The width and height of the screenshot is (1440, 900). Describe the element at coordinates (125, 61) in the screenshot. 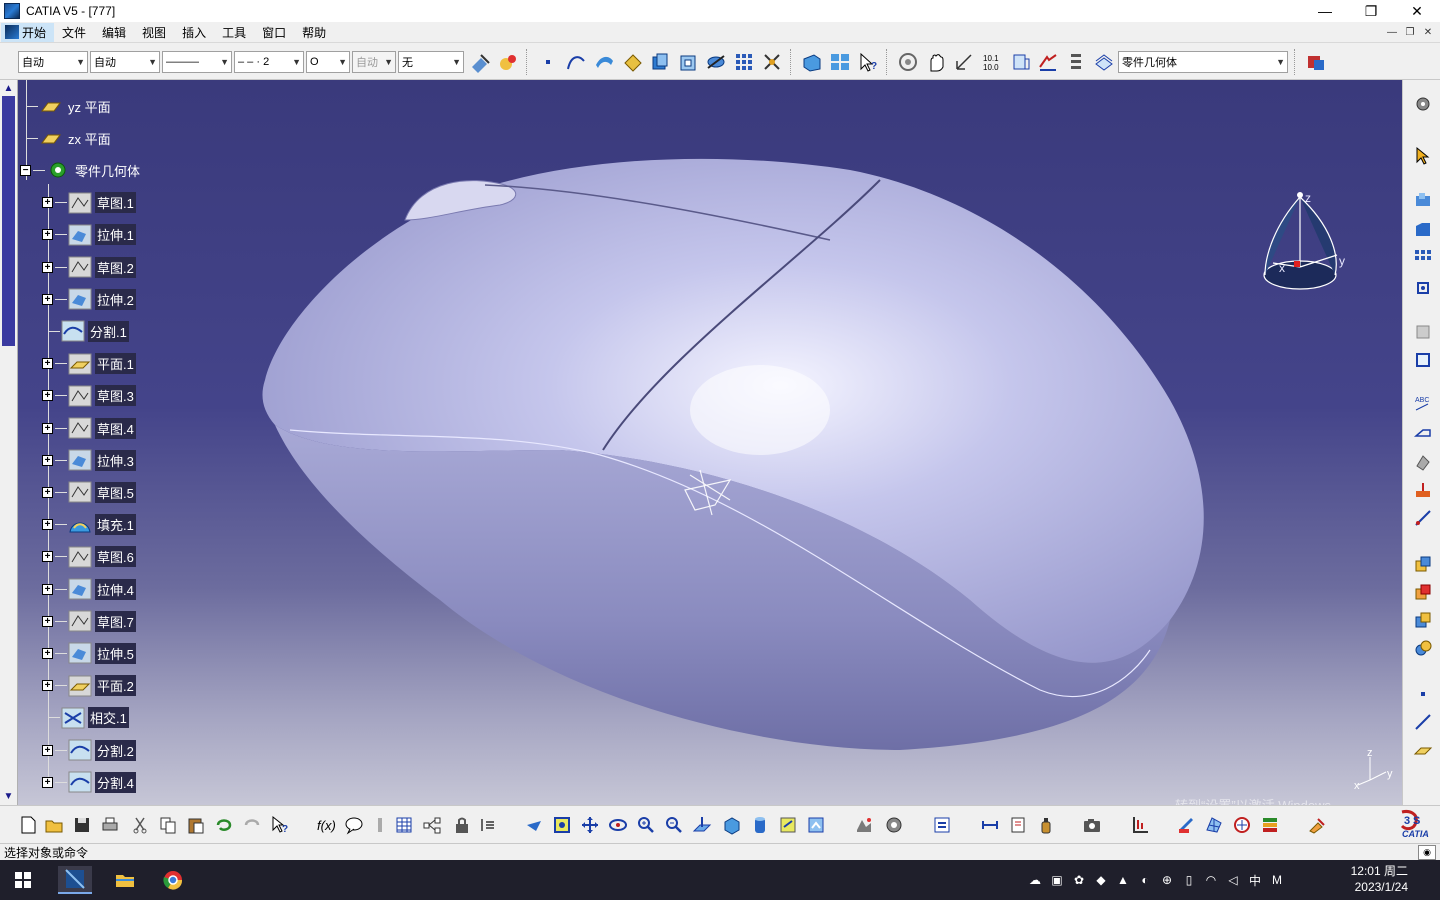

I see `transparency-combo: 自动 ▼` at that location.